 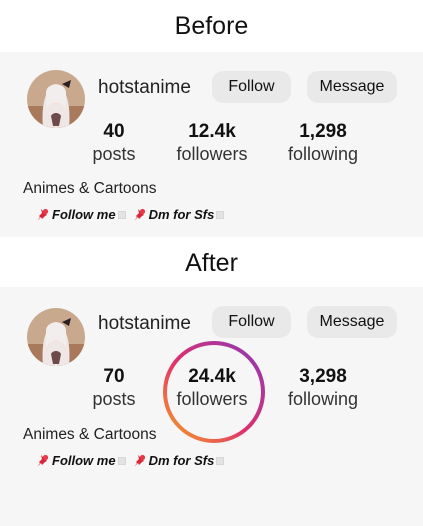 I want to click on followers-stat: 12.4k followers, so click(x=212, y=143).